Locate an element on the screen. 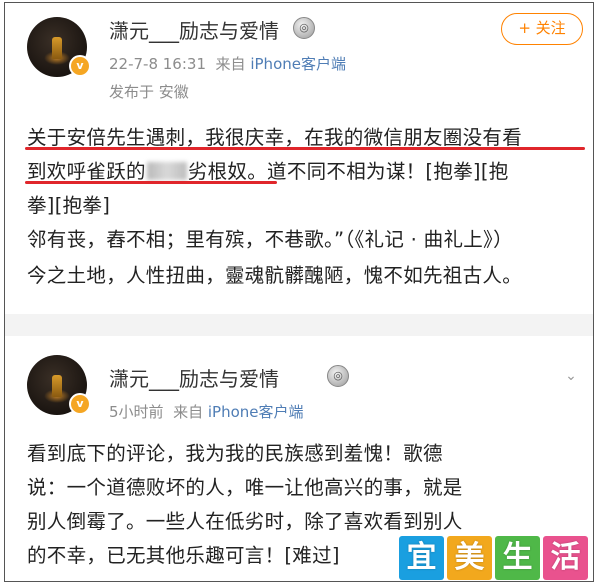 This screenshot has height=587, width=600. watermark-char: 活 is located at coordinates (565, 558).